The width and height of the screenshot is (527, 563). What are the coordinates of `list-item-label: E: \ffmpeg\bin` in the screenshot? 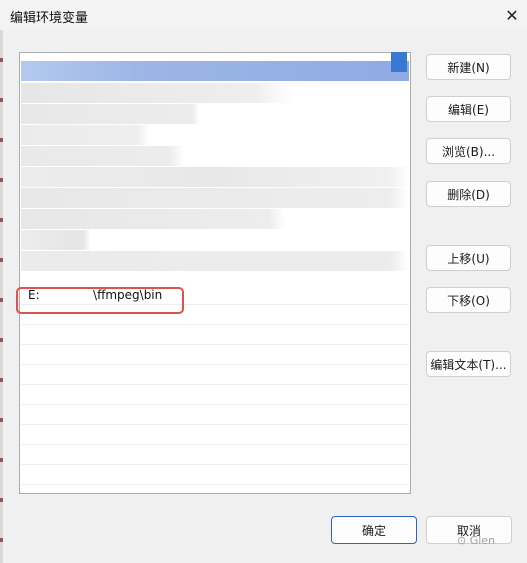 It's located at (95, 295).